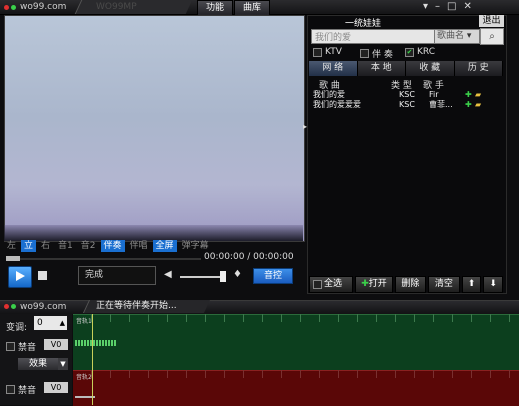  What do you see at coordinates (363, 24) in the screenshot?
I see `panel-title: 一统娃娃` at bounding box center [363, 24].